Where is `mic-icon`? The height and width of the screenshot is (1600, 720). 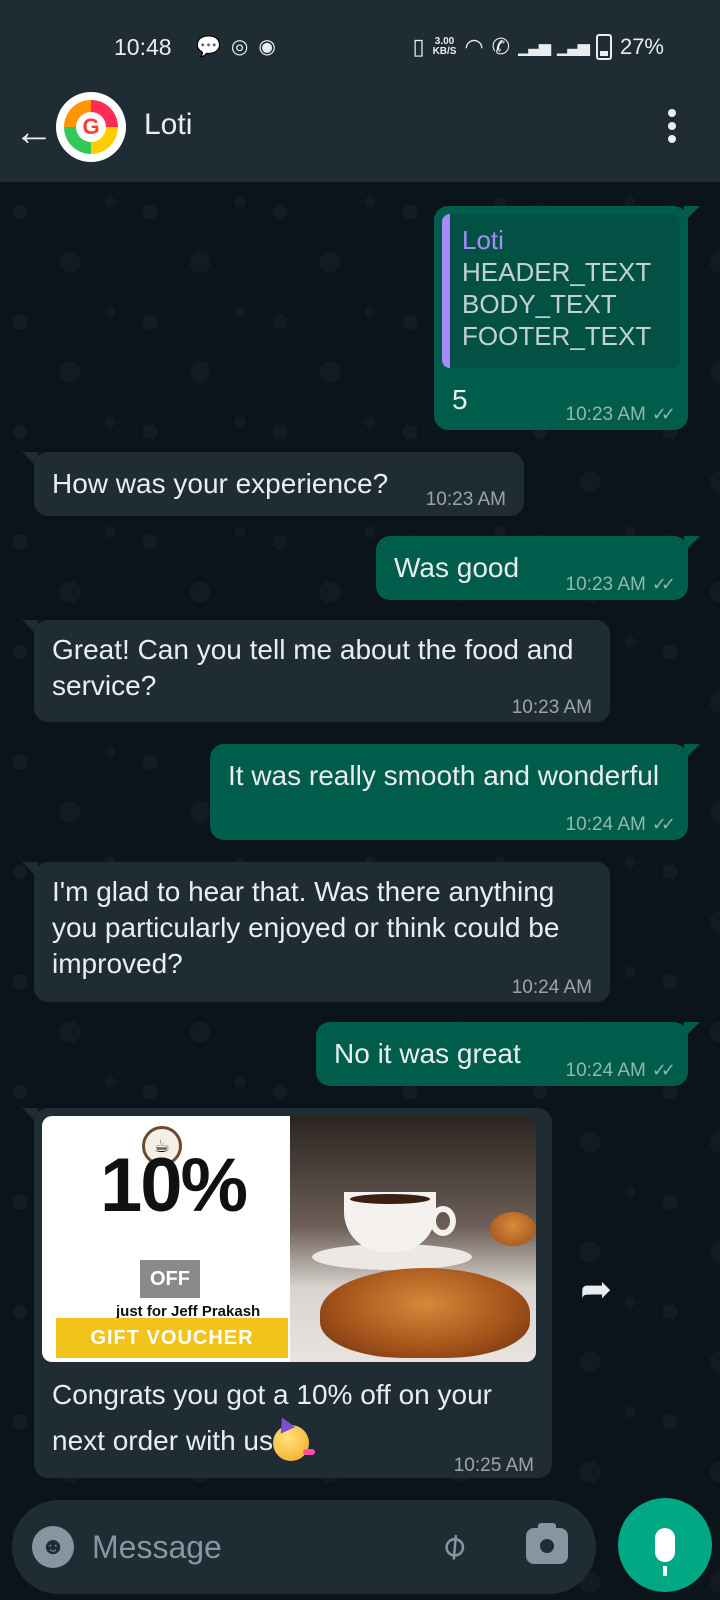
mic-icon is located at coordinates (665, 1552).